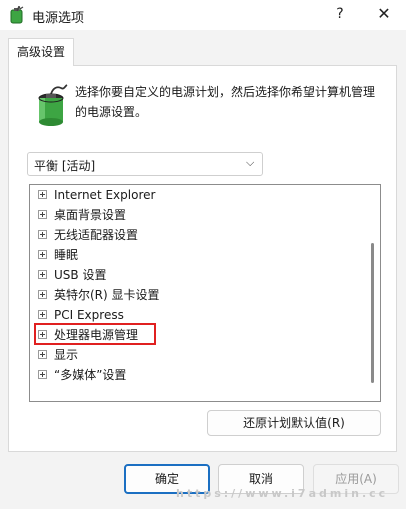 This screenshot has width=406, height=509. What do you see at coordinates (250, 162) in the screenshot?
I see `chevron-down-icon: ⌵` at bounding box center [250, 162].